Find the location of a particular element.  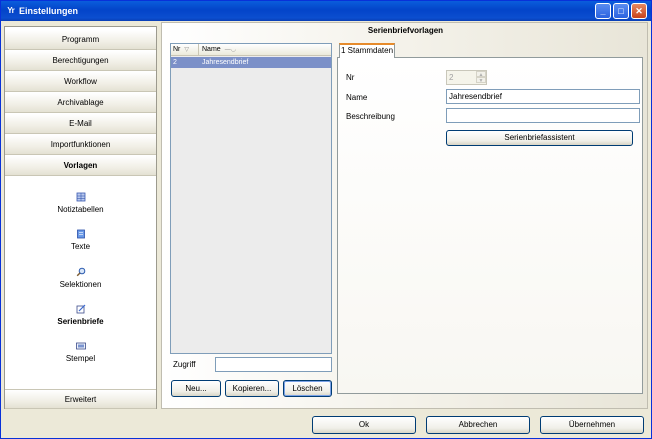

sidebar-subitem-label: Texte is located at coordinates (80, 246).